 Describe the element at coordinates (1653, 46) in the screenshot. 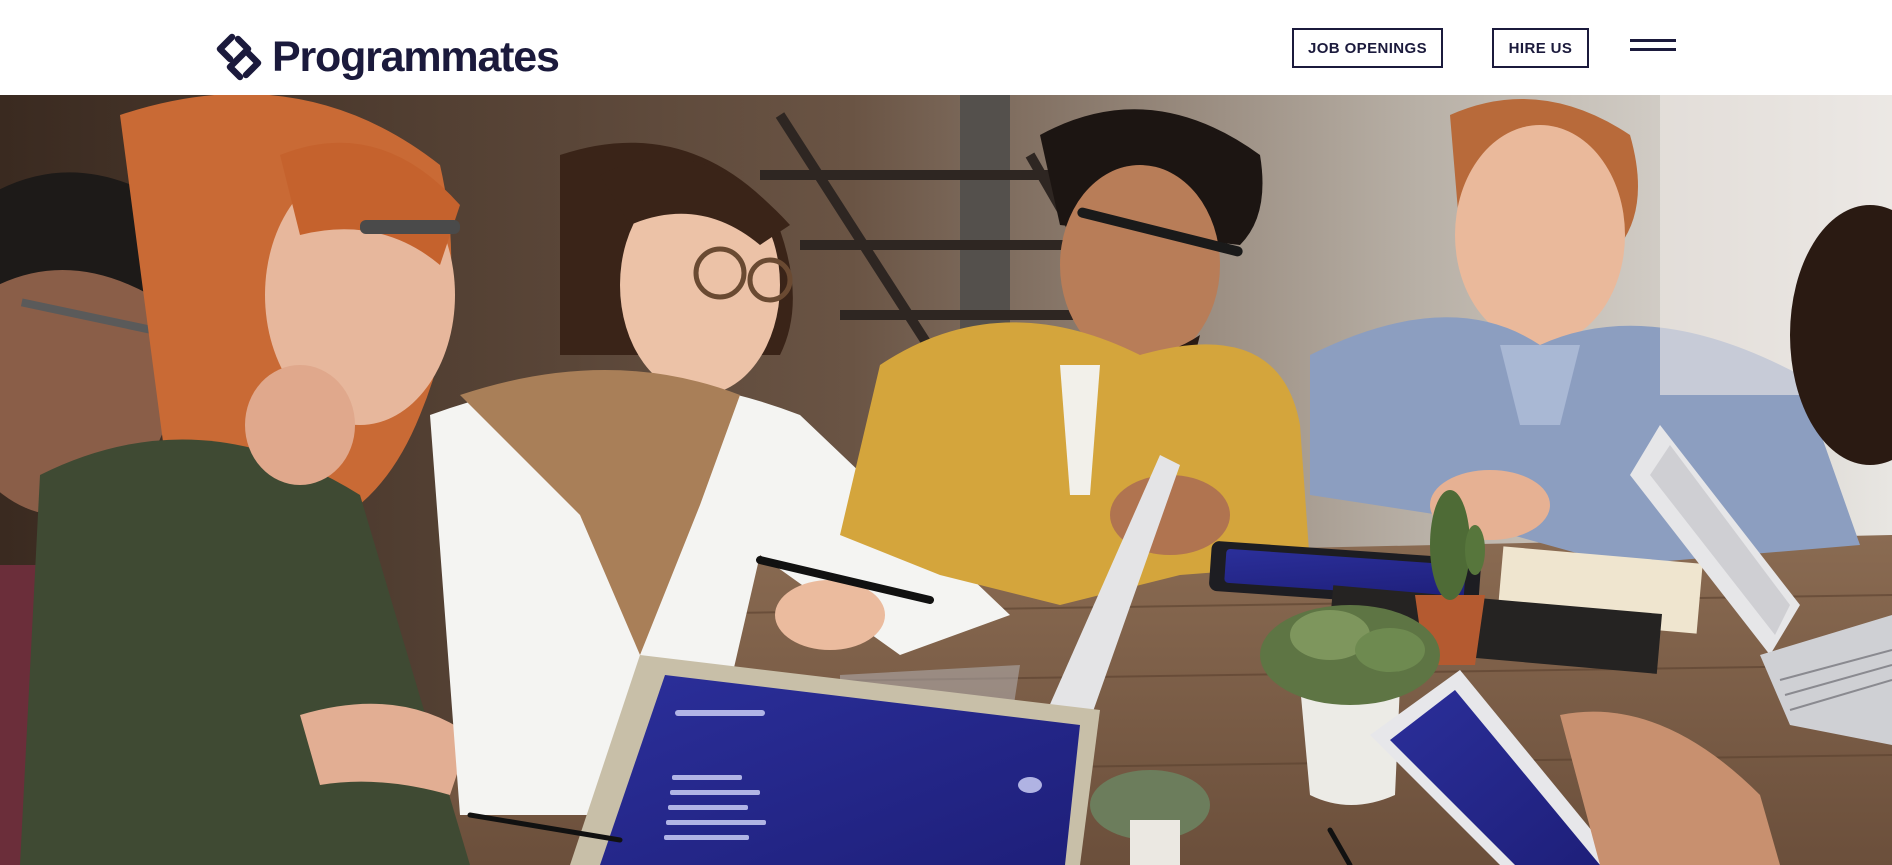

I see `hamburger-menu-icon` at that location.